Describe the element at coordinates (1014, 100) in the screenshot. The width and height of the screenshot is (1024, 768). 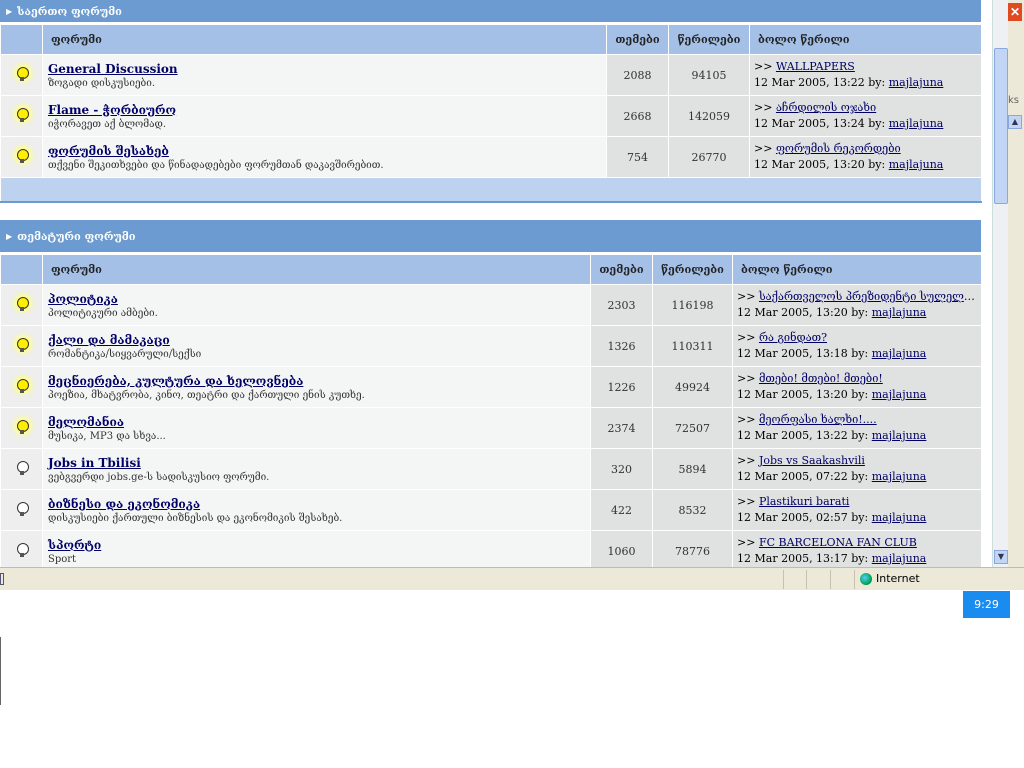
I see `toolbar-fragment: ks` at that location.